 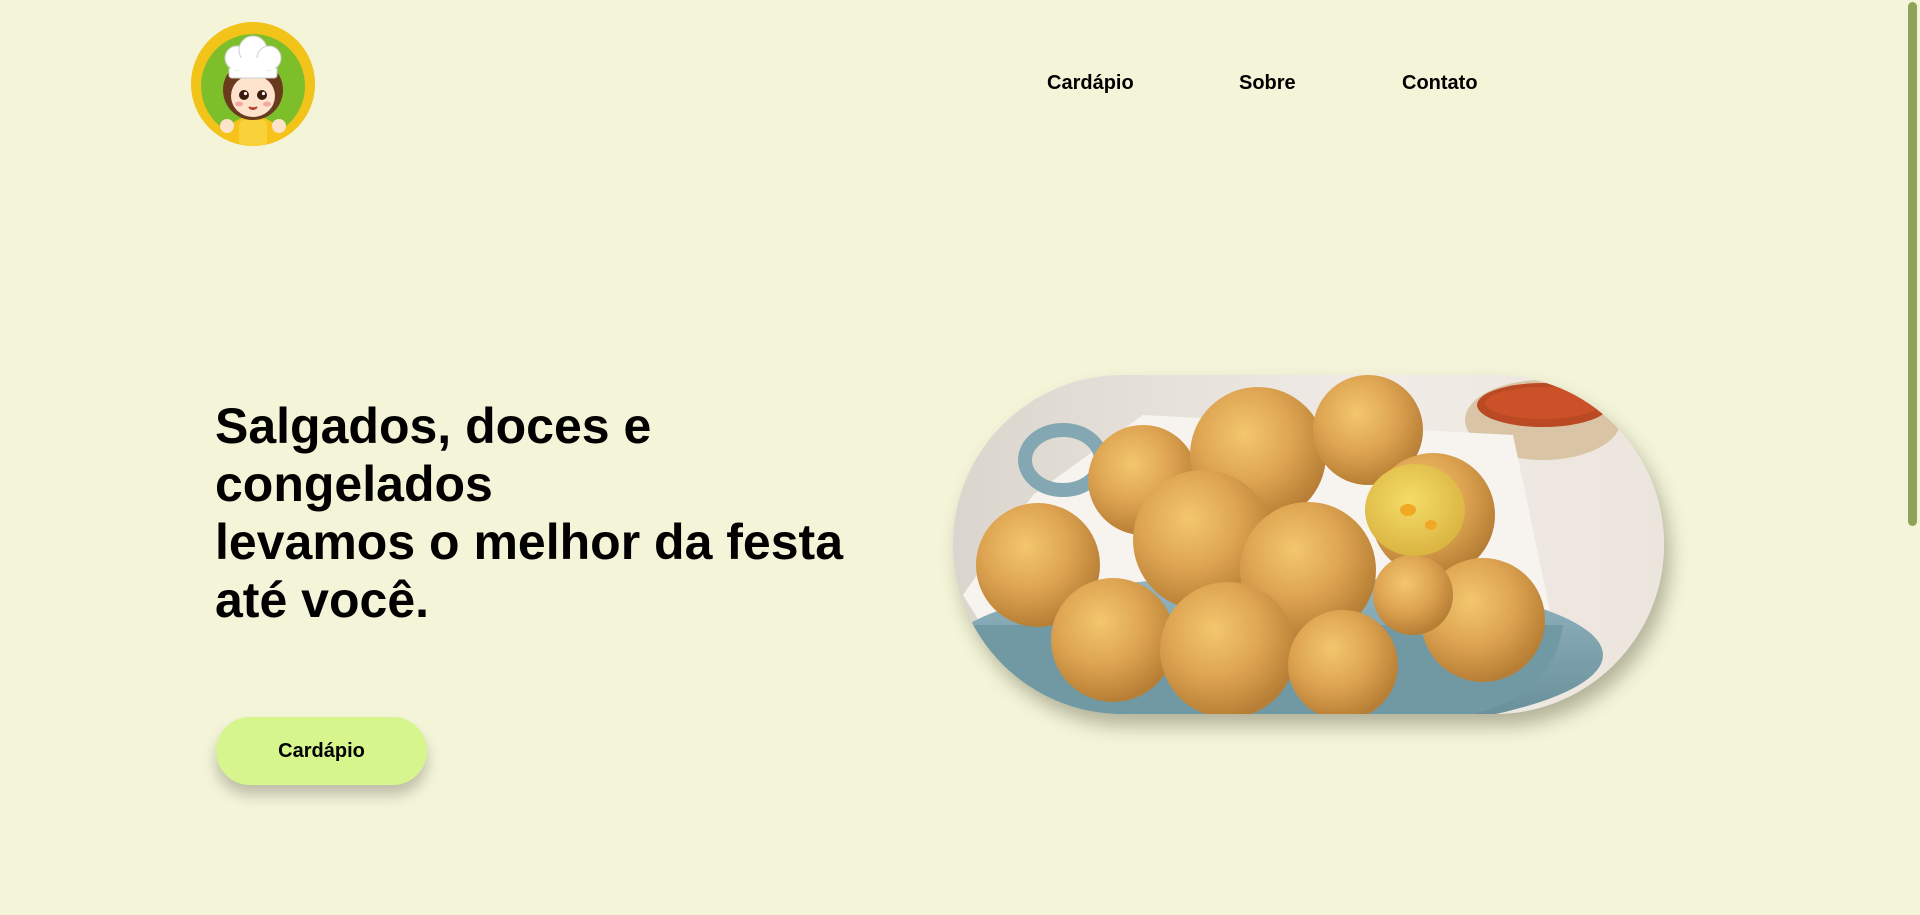 I want to click on cardapio-cta-button: Cardápio, so click(x=321, y=751).